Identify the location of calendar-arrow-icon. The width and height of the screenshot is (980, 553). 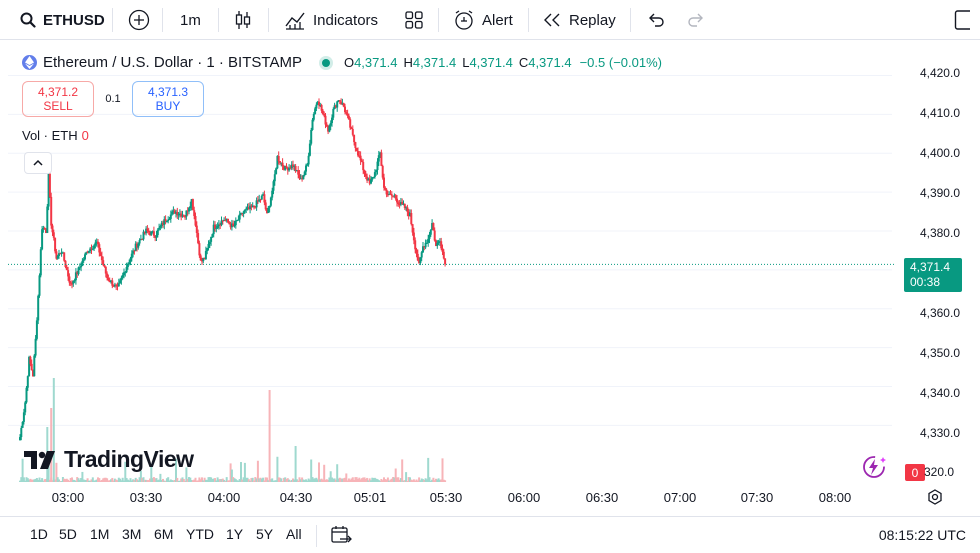
(341, 535).